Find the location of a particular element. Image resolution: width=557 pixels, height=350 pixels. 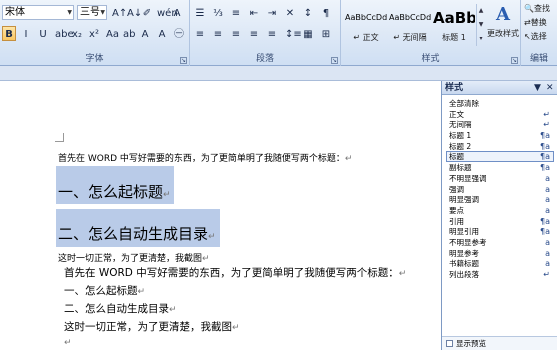

style-tile-heading-1: AaBb 标题 1 is located at coordinates (454, 25).